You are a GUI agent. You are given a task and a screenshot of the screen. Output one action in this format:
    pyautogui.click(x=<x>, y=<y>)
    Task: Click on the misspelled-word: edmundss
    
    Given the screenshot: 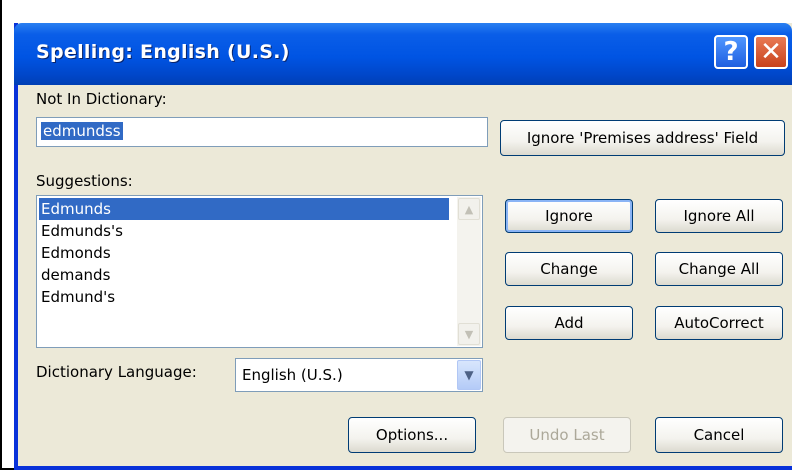 What is the action you would take?
    pyautogui.click(x=82, y=131)
    